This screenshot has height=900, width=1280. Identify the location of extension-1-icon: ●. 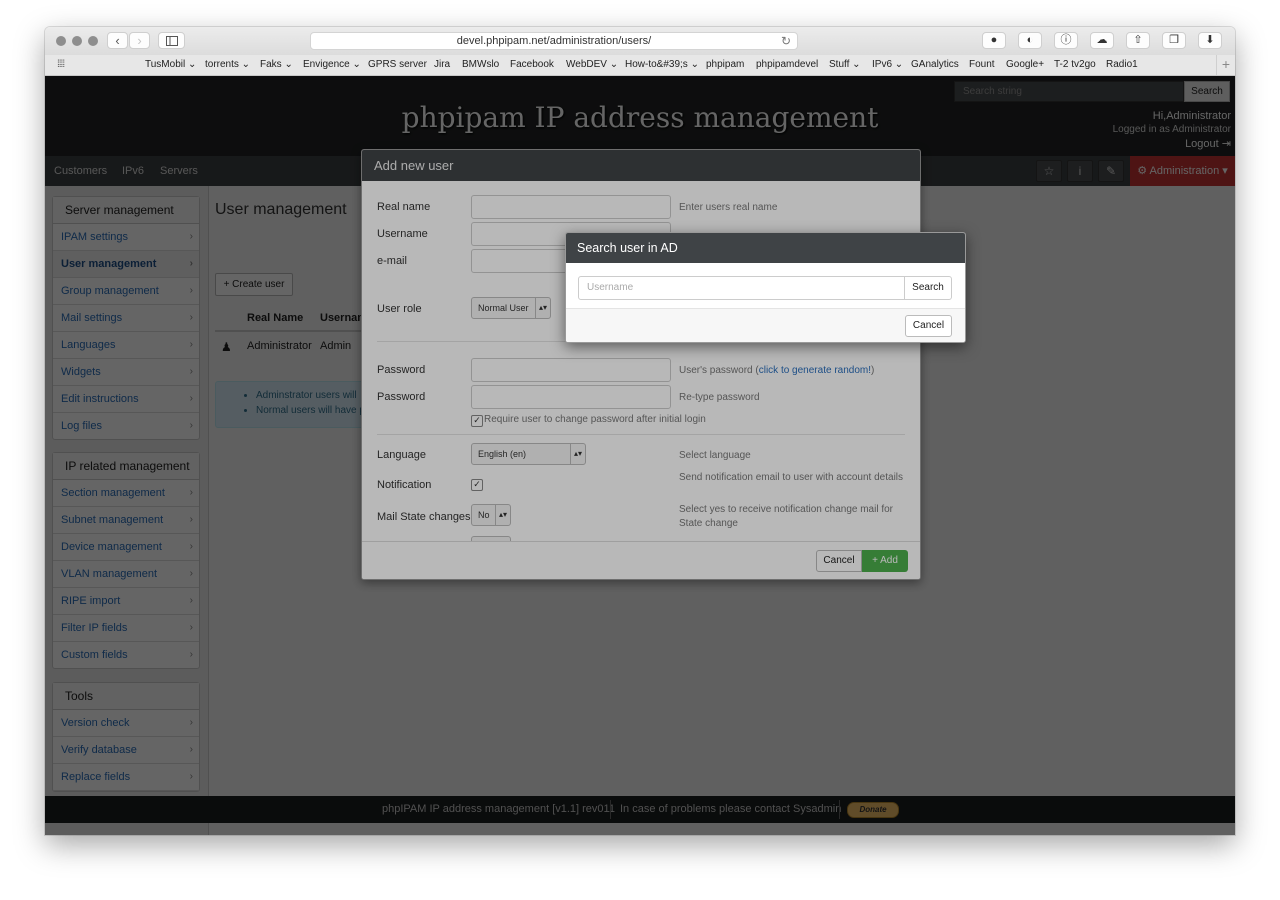
(994, 40).